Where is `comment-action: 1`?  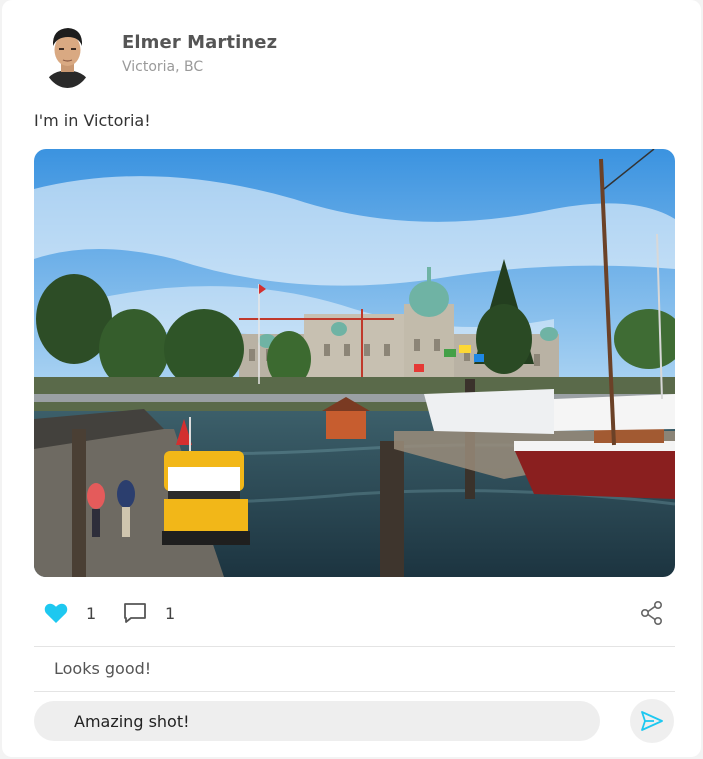 comment-action: 1 is located at coordinates (149, 613).